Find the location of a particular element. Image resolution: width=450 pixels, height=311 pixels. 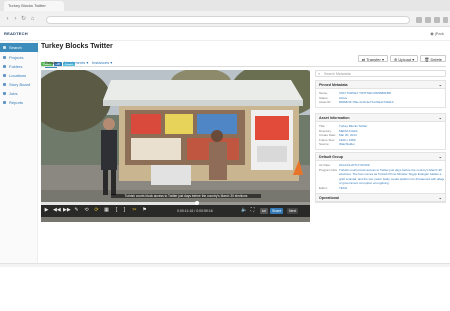

asset-actions: ⇄ Transfer ▾ ⊕ Upload ▾ 🗑 Delete is located at coordinates (401, 55).